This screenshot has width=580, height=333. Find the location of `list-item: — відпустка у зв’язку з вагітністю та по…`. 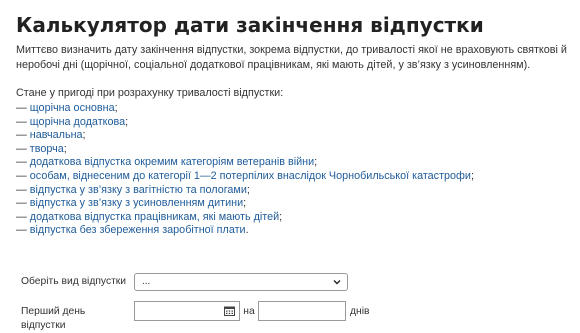

list-item: — відпустка у зв’язку з вагітністю та по… is located at coordinates (133, 189).